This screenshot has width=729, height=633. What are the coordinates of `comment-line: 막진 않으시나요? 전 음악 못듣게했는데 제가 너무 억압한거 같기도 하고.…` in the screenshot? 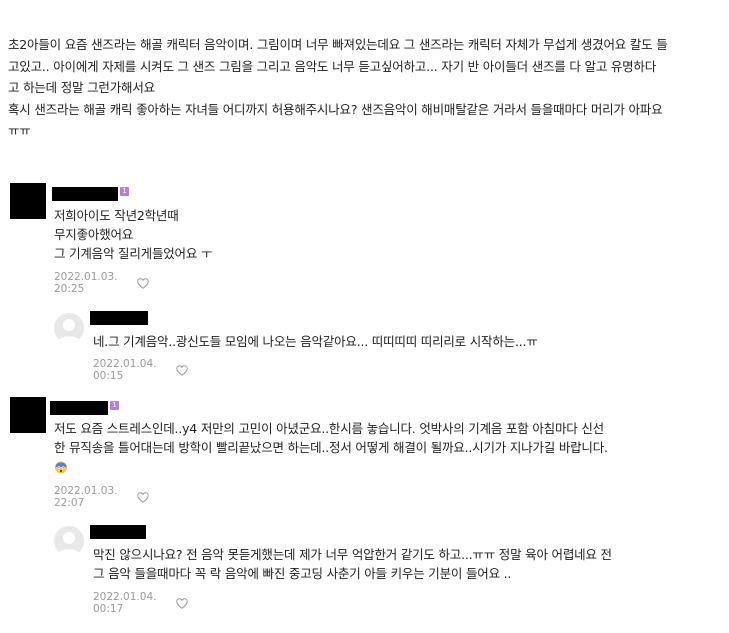 It's located at (352, 554).